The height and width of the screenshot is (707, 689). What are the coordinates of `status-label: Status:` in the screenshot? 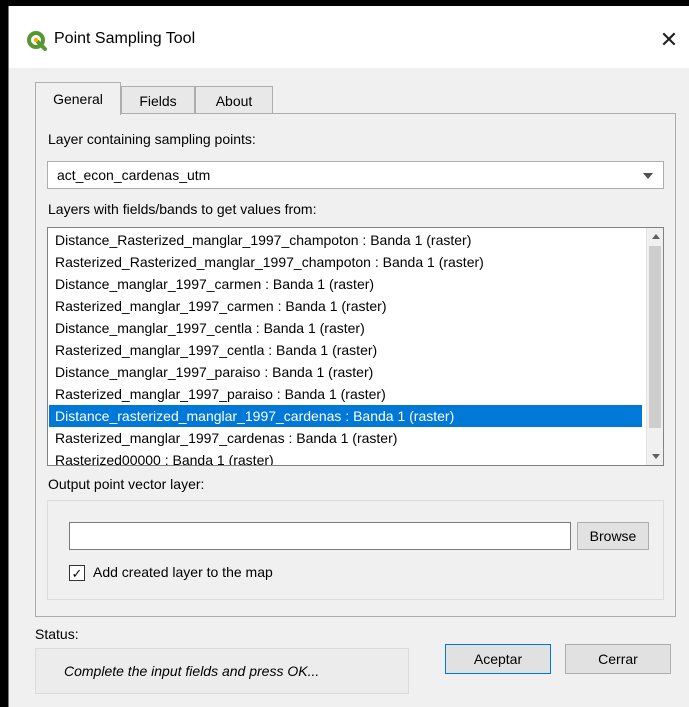 It's located at (57, 634).